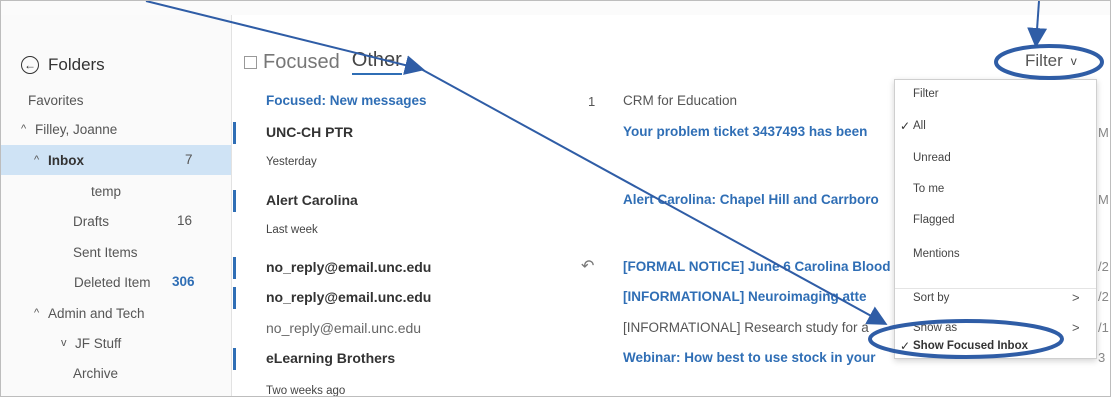 The height and width of the screenshot is (397, 1111). What do you see at coordinates (926, 94) in the screenshot?
I see `menu-header-label: Filter` at bounding box center [926, 94].